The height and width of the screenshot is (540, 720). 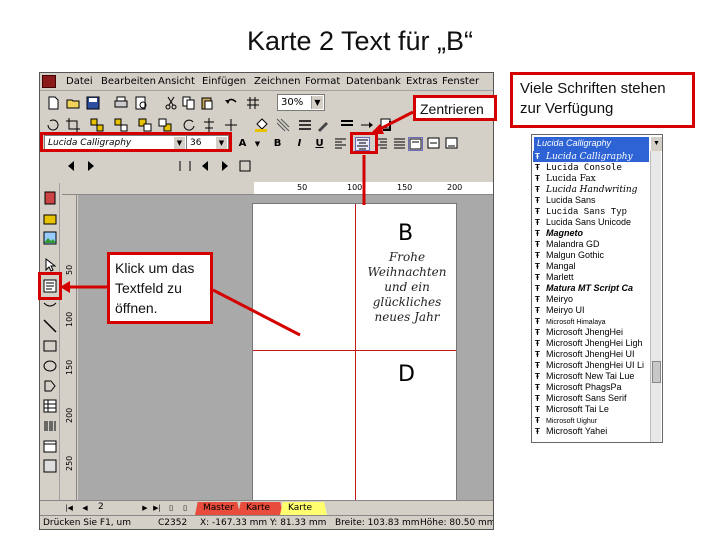 What do you see at coordinates (591, 387) in the screenshot?
I see `font-list-item: Ŧ Microsoft PhagsPa` at bounding box center [591, 387].